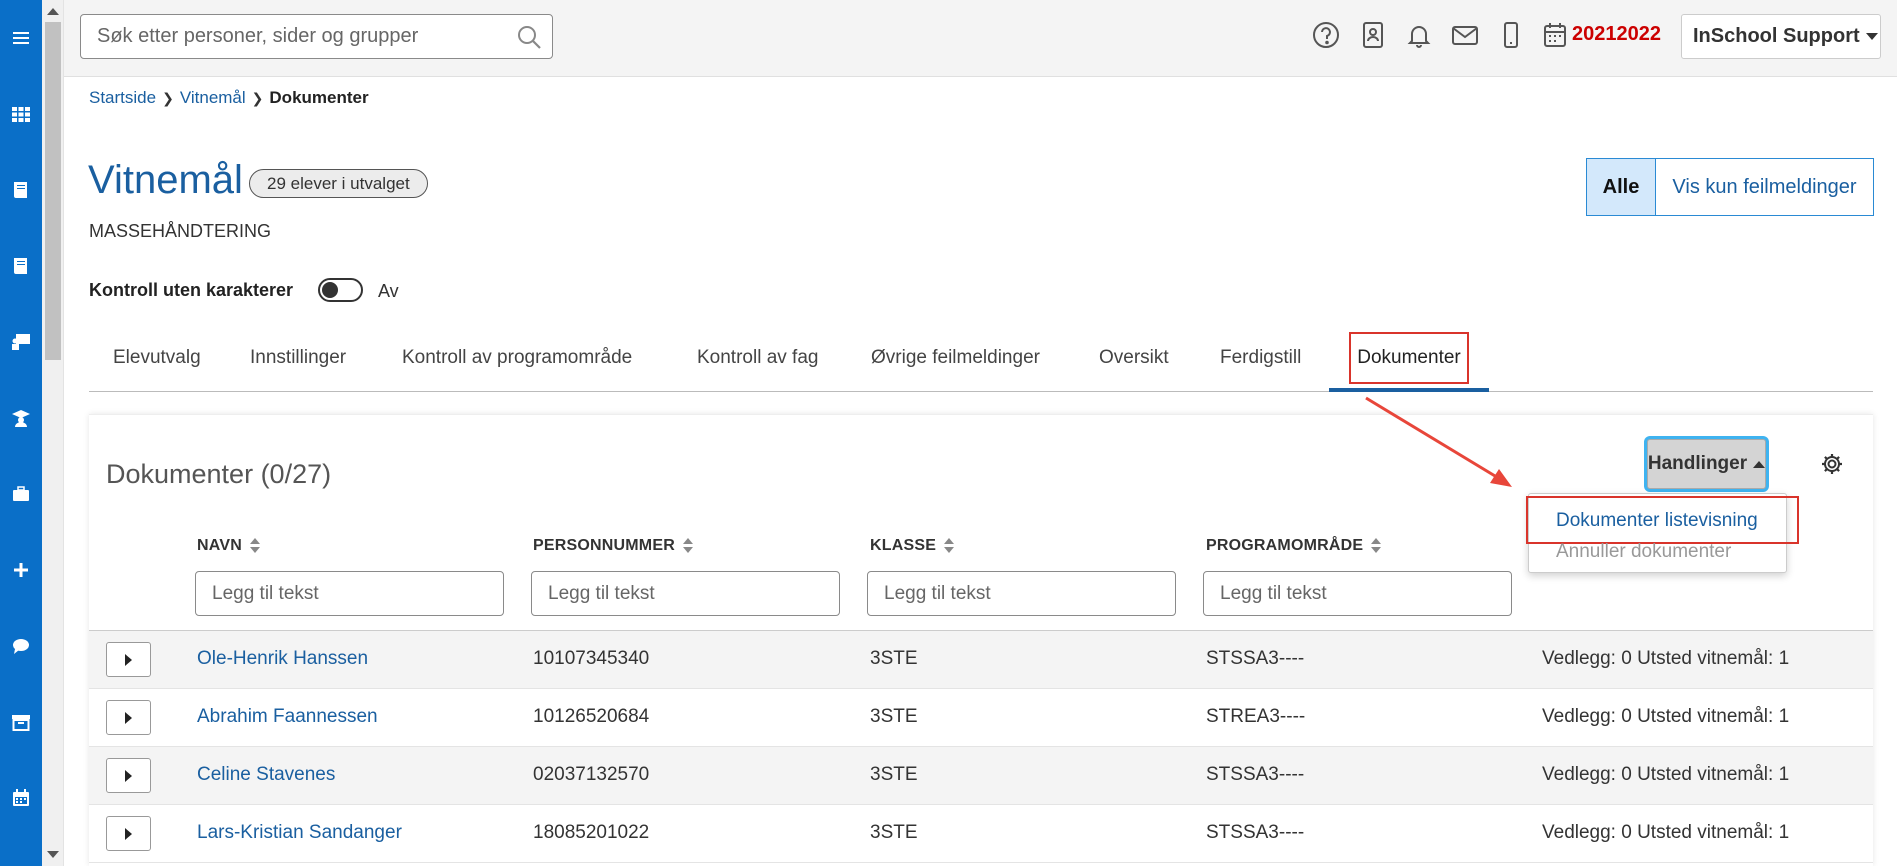 This screenshot has height=866, width=1897. Describe the element at coordinates (319, 97) in the screenshot. I see `breadcrumb-current: Dokumenter` at that location.